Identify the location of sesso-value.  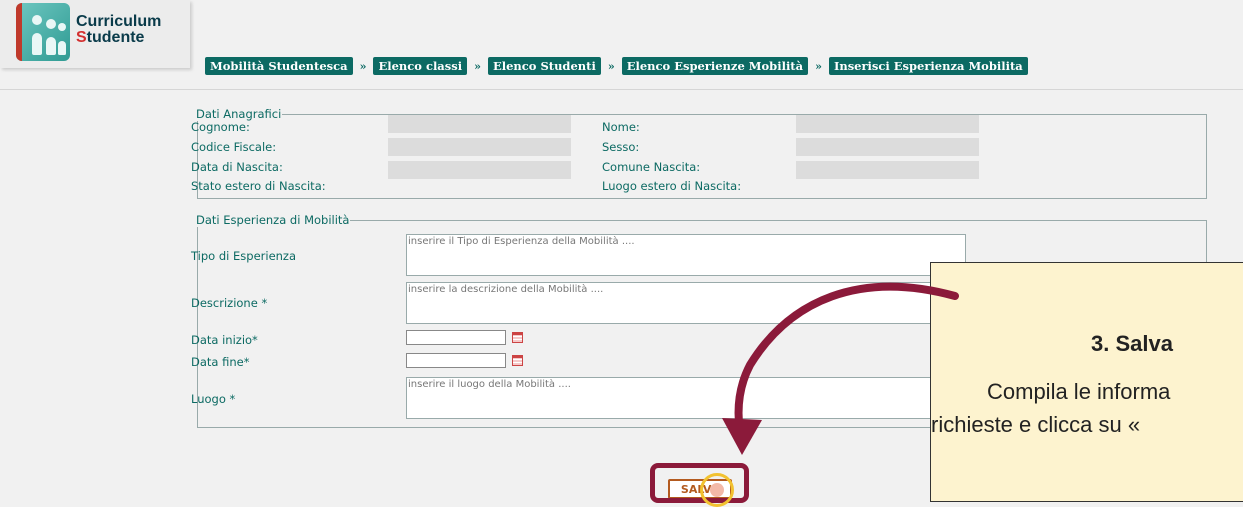
(887, 147).